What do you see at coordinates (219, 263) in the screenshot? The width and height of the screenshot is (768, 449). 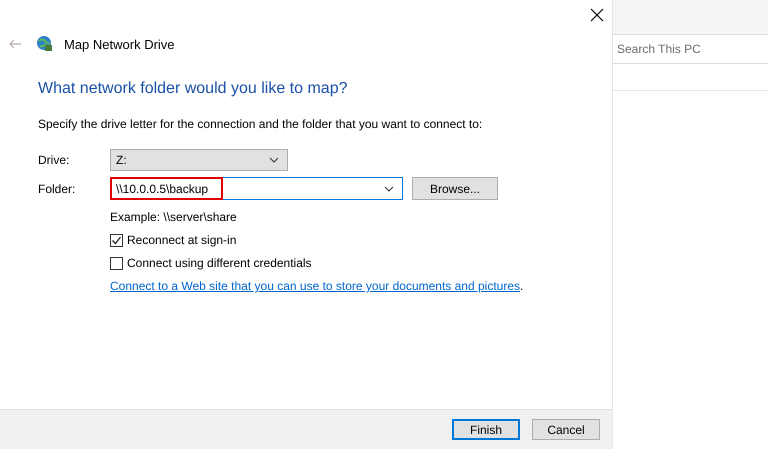 I see `checkbox-label: Connect using different credentials` at bounding box center [219, 263].